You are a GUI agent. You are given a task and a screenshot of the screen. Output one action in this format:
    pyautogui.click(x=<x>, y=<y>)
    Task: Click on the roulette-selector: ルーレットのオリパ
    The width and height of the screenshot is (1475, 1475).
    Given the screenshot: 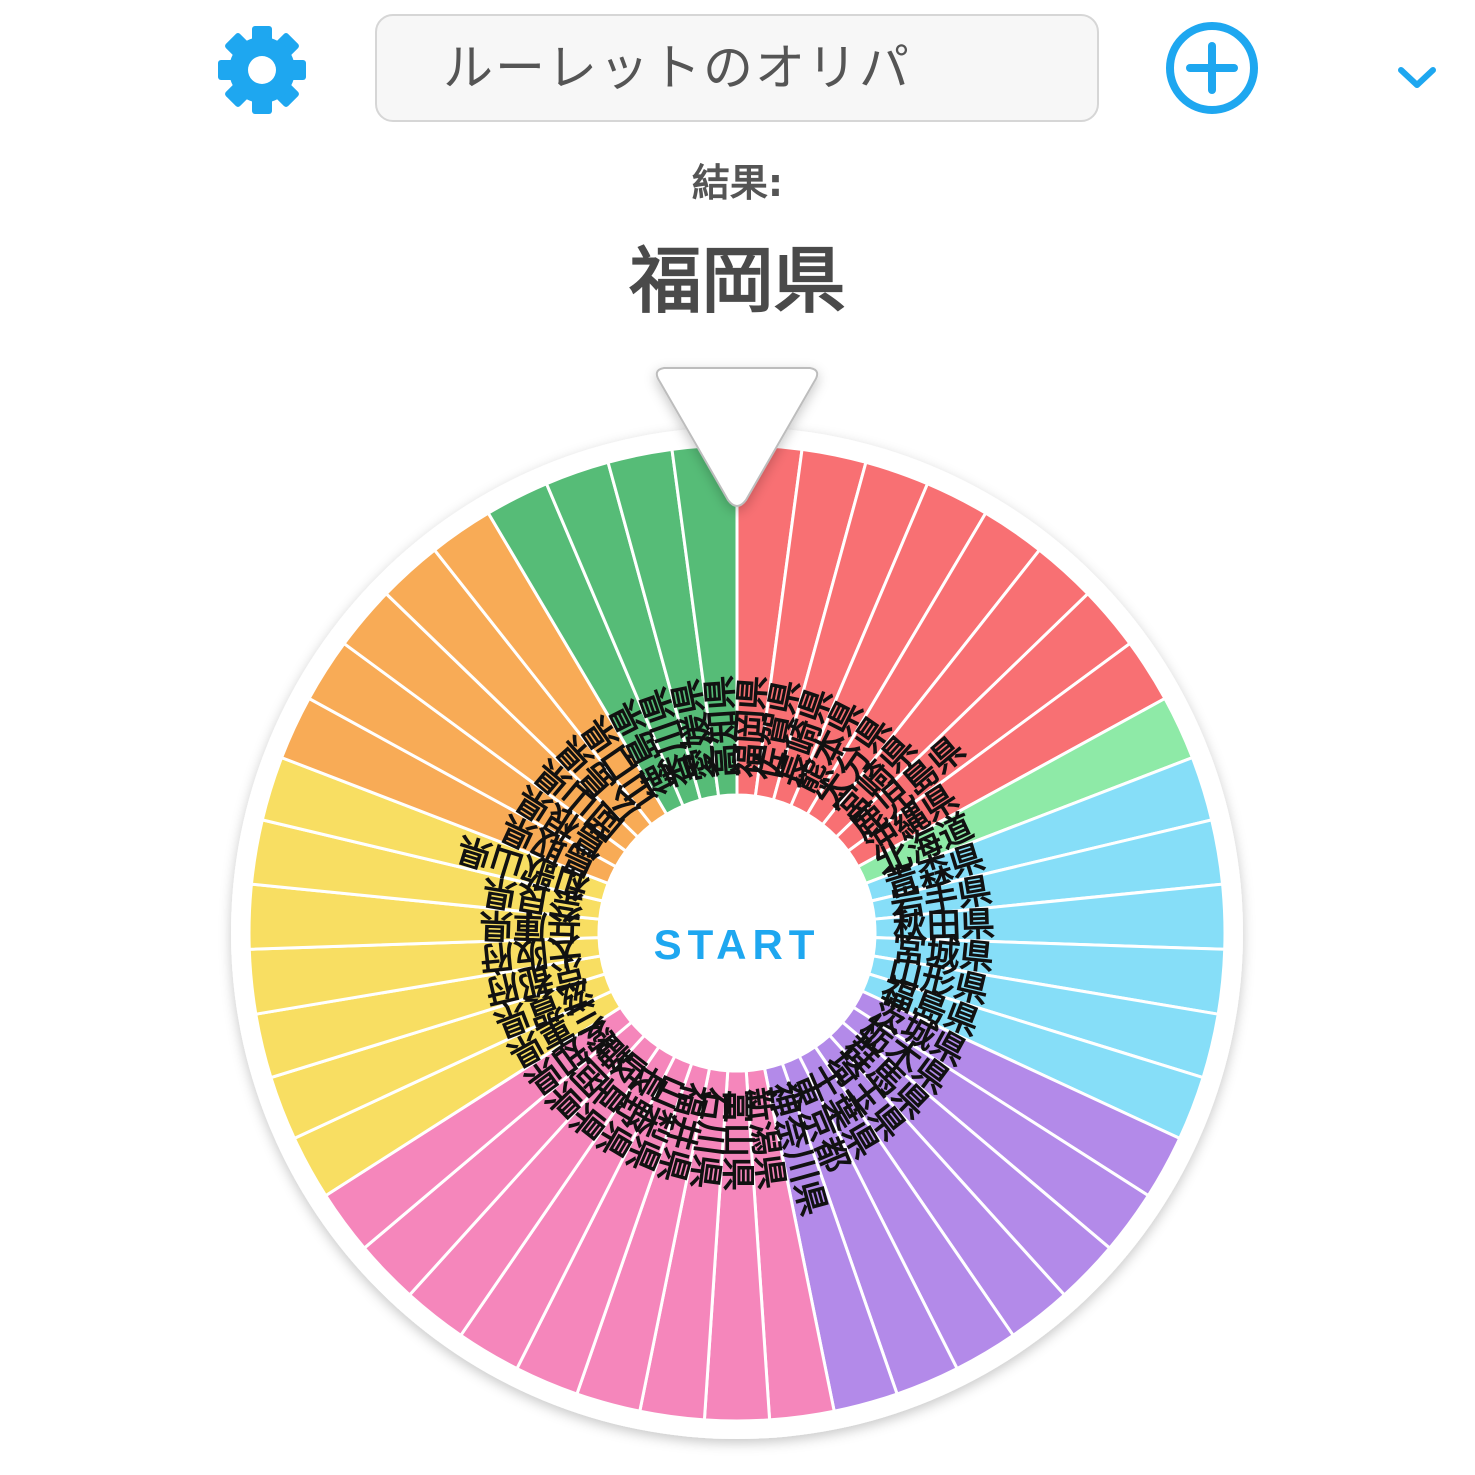 What is the action you would take?
    pyautogui.click(x=905, y=68)
    